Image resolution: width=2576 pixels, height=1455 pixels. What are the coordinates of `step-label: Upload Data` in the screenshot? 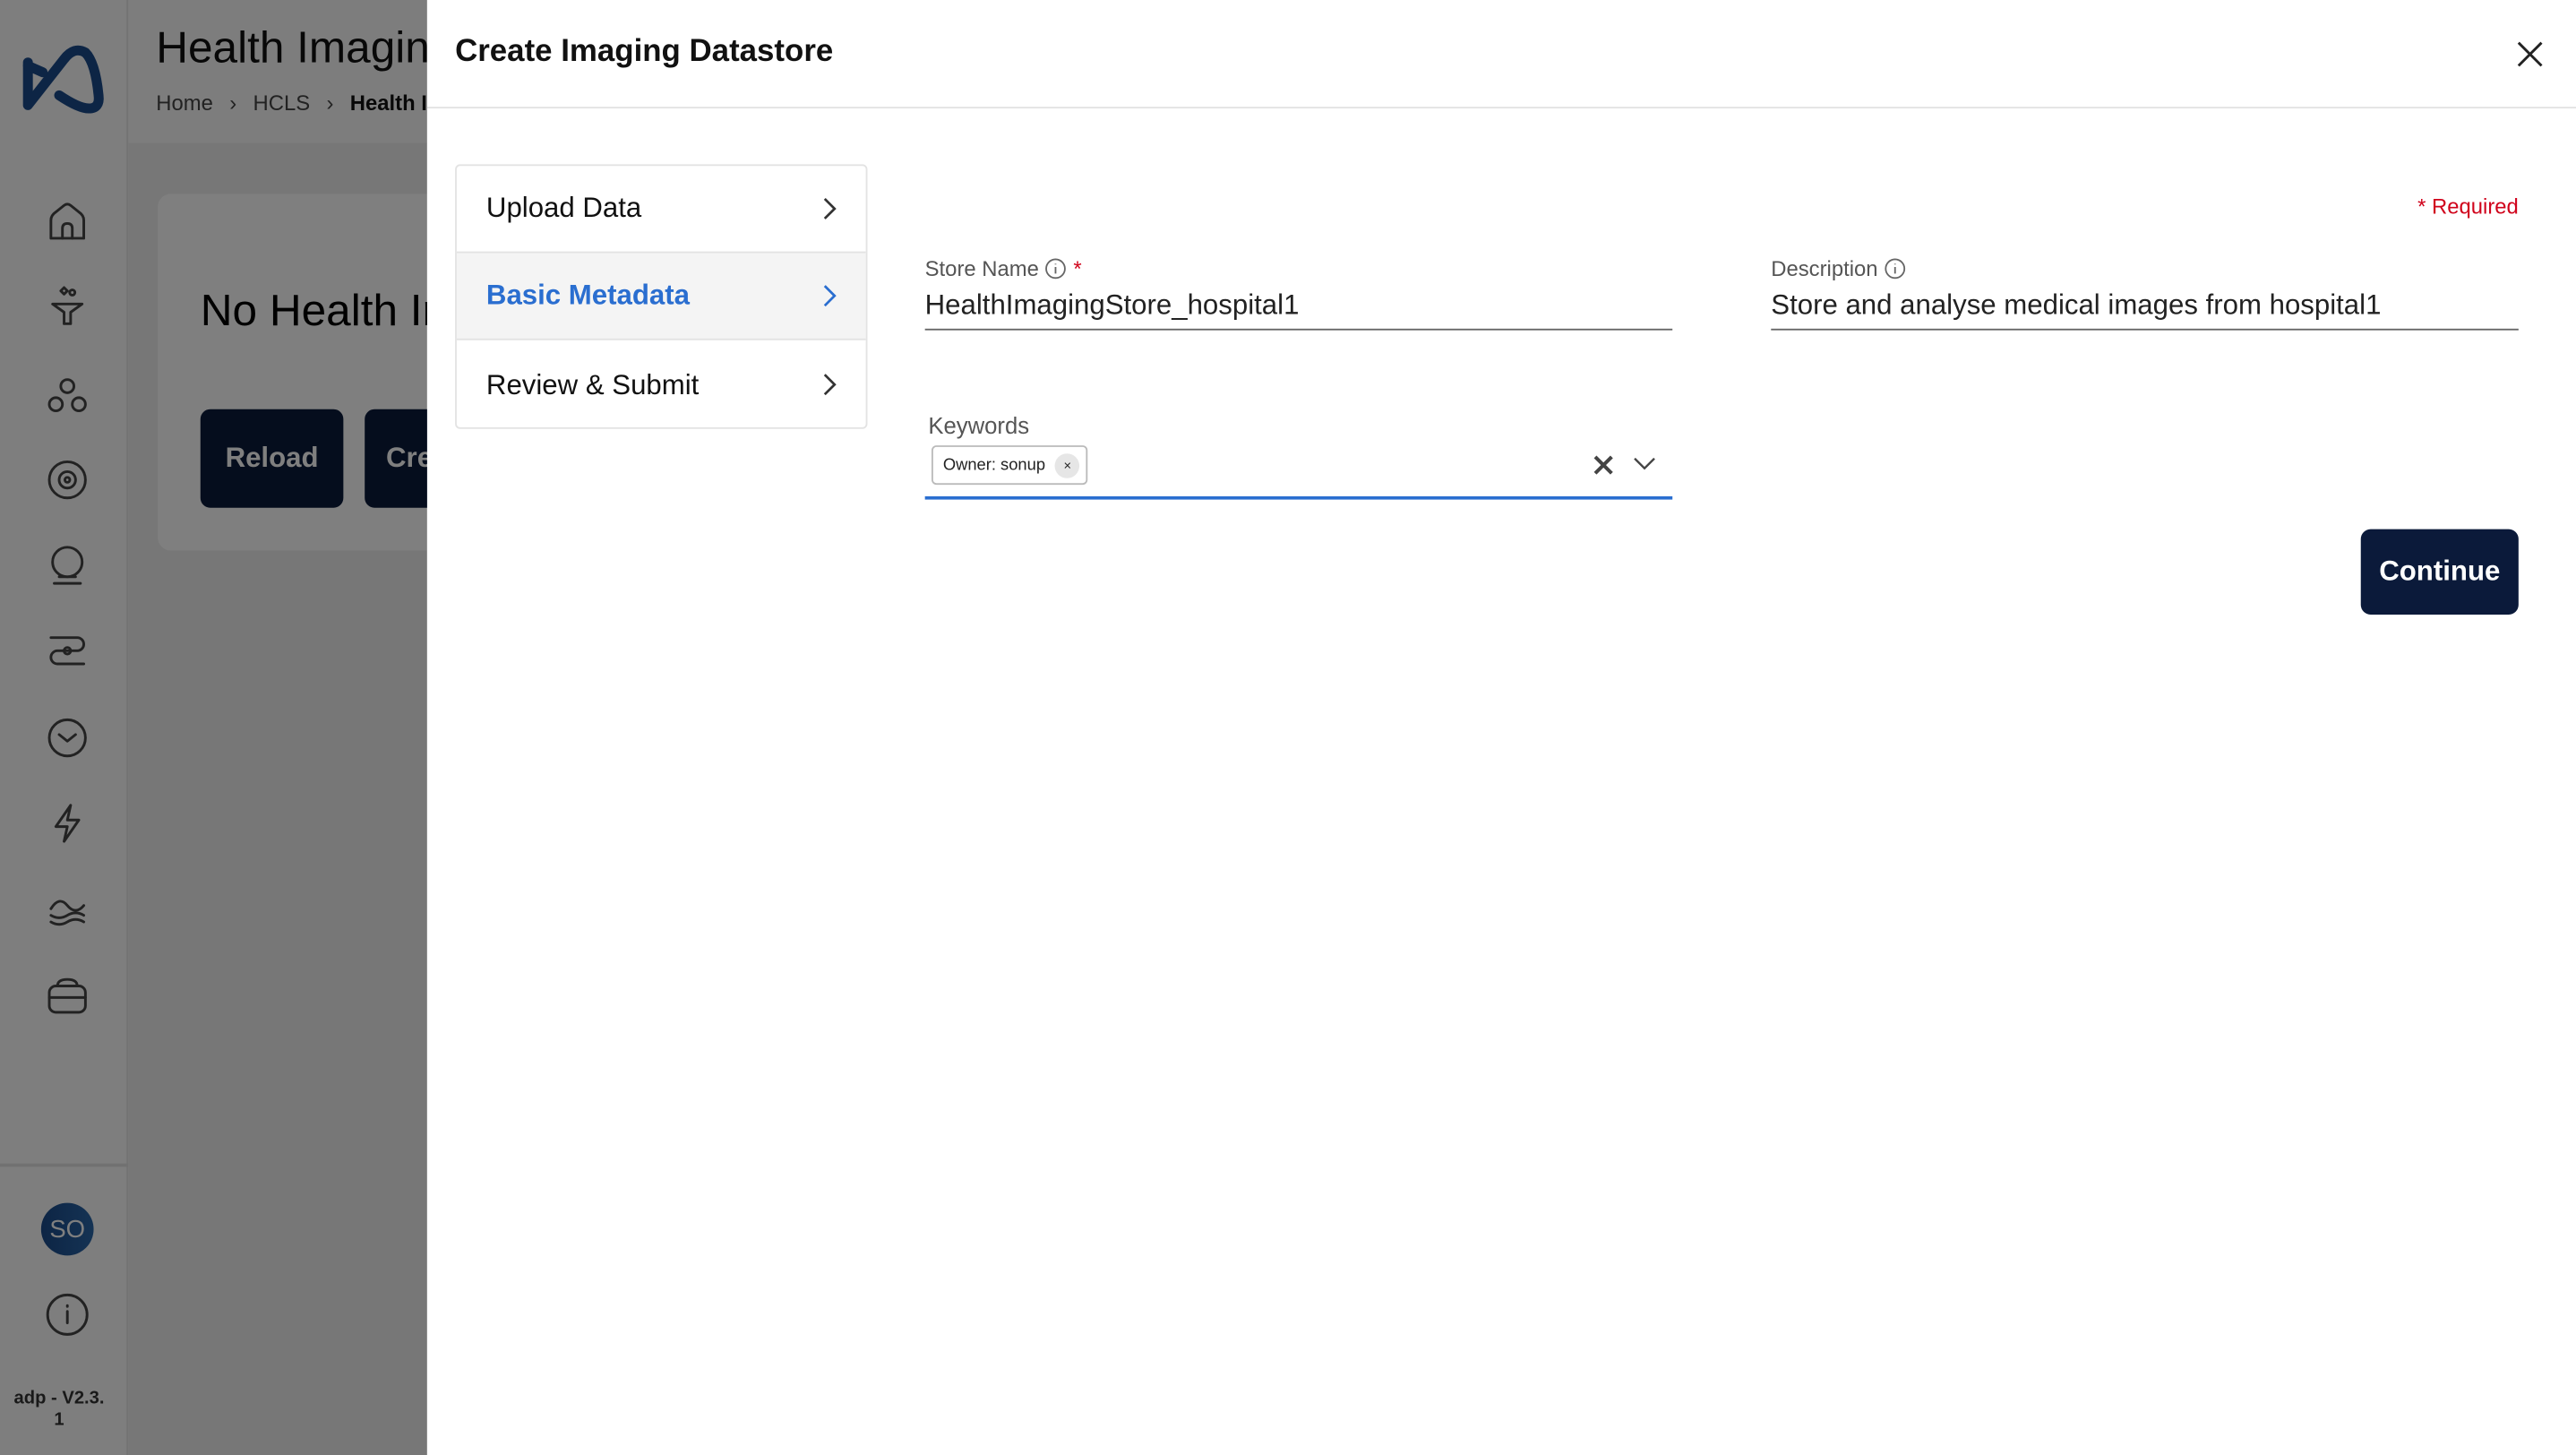 It's located at (563, 208).